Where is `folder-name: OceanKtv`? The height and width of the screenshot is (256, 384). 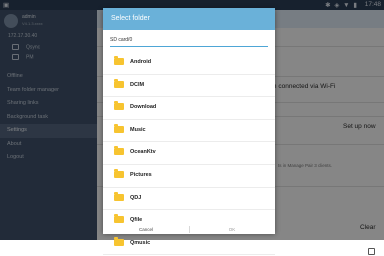 folder-name: OceanKtv is located at coordinates (143, 152).